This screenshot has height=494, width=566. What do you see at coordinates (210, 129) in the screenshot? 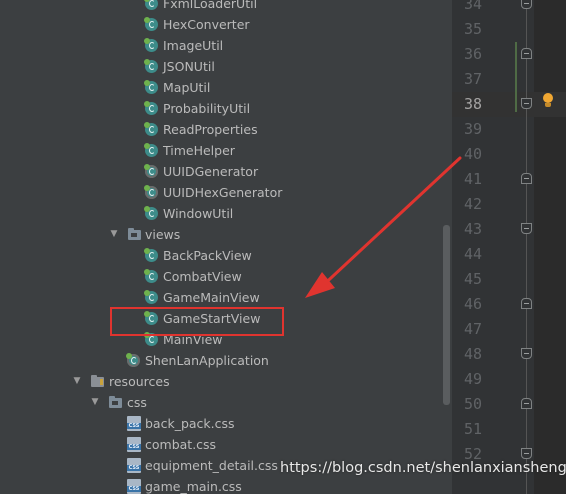
I see `tree-item-label: ReadProperties` at bounding box center [210, 129].